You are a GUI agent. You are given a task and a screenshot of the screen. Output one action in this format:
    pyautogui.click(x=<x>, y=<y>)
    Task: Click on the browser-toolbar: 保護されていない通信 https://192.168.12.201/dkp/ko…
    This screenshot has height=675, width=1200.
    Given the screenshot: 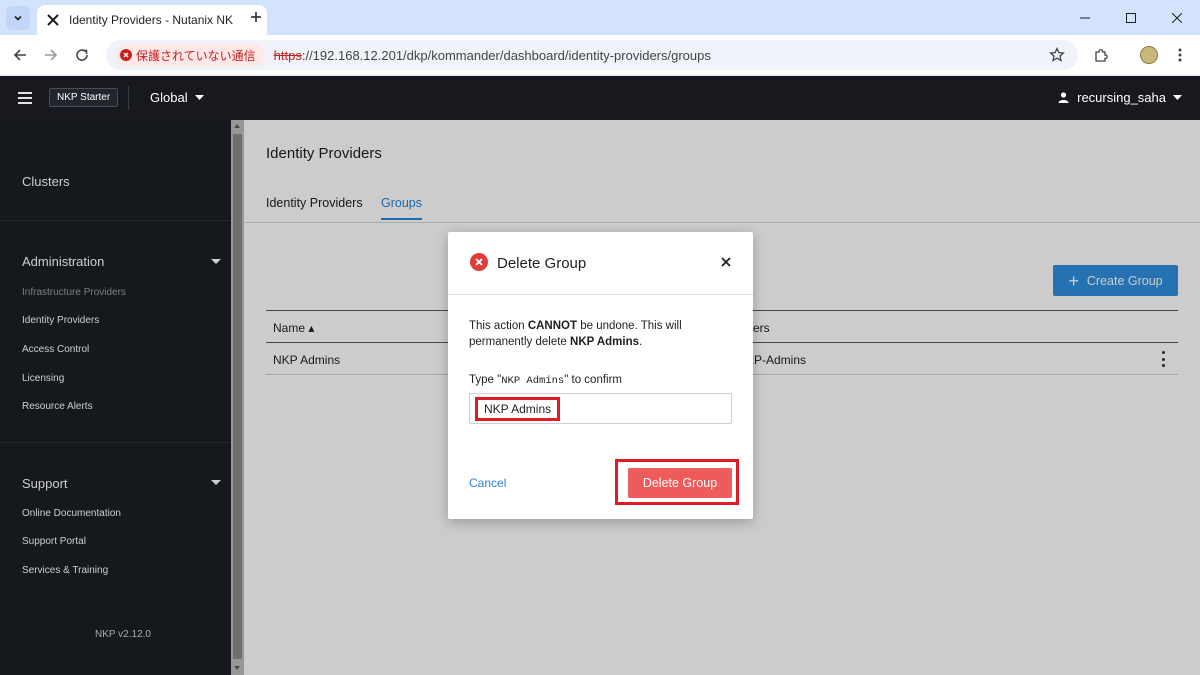 What is the action you would take?
    pyautogui.click(x=600, y=55)
    